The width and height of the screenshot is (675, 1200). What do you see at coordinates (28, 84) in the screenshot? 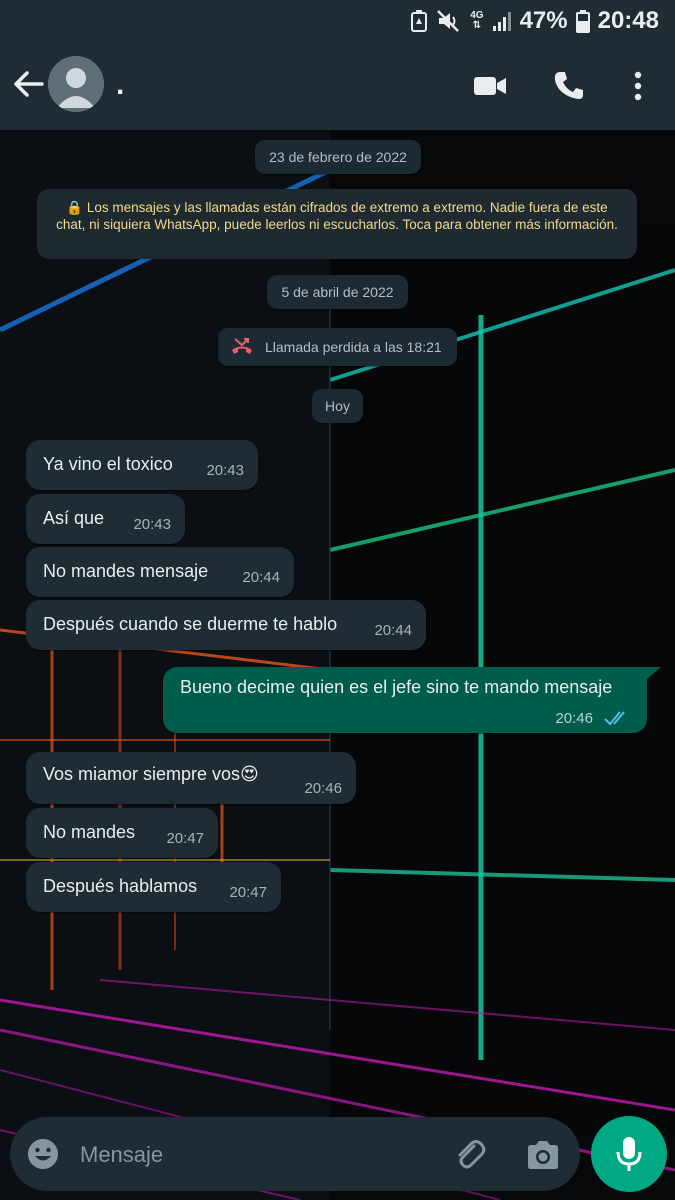
I see `back-arrow-icon` at bounding box center [28, 84].